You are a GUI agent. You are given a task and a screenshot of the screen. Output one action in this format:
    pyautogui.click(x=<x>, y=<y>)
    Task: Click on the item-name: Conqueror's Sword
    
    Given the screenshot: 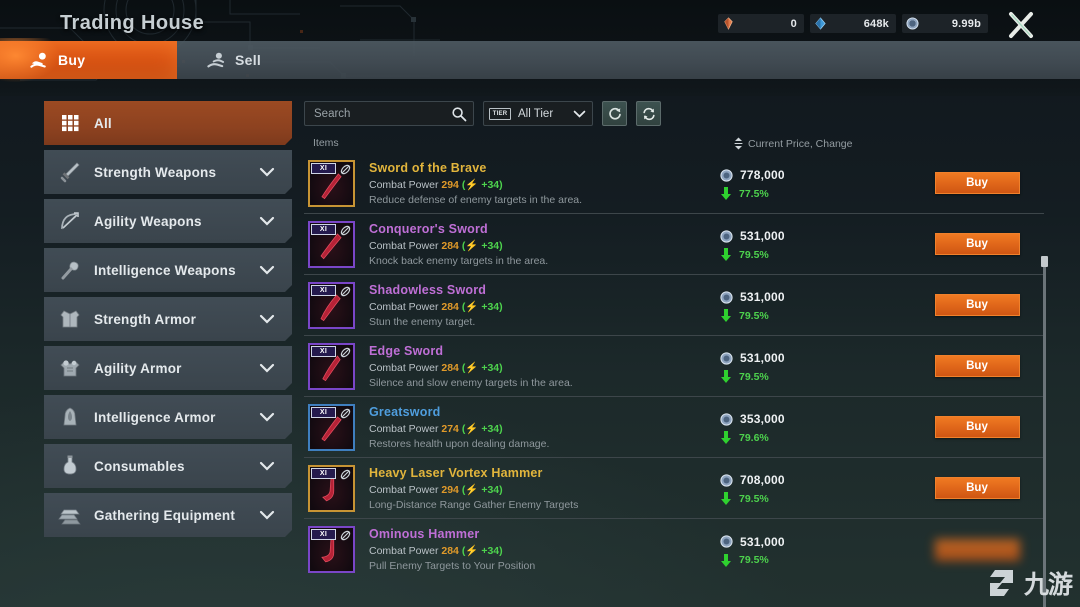 What is the action you would take?
    pyautogui.click(x=544, y=229)
    